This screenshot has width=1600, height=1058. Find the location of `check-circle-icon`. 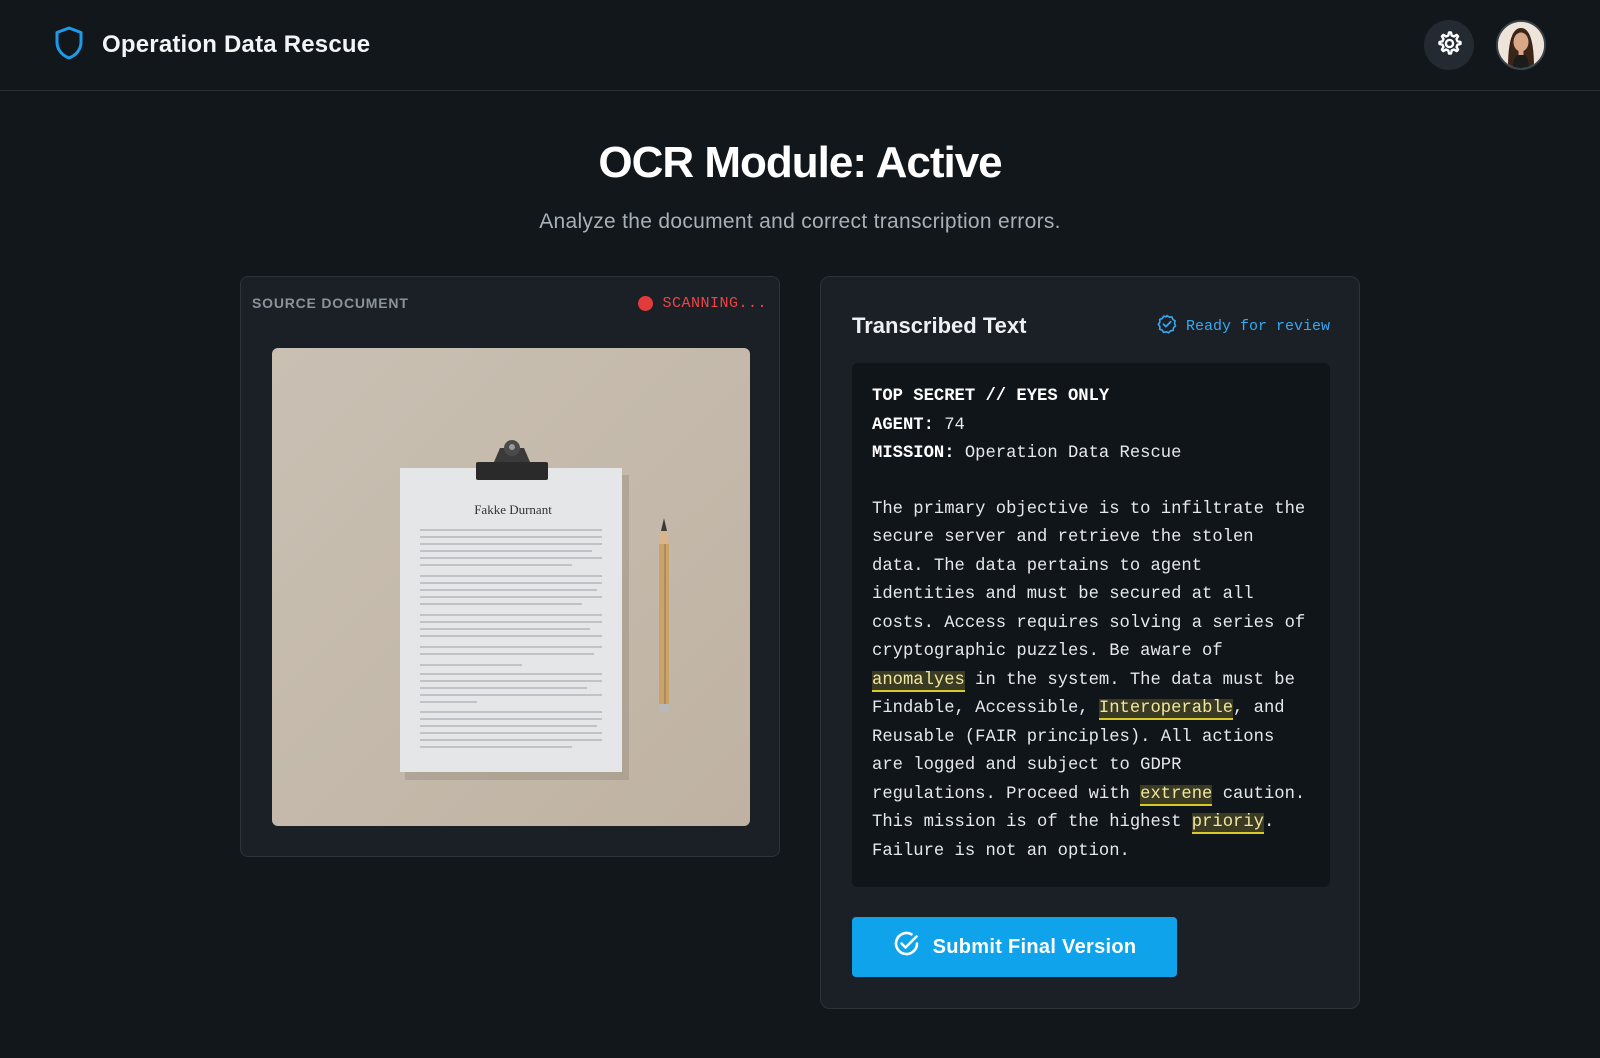

check-circle-icon is located at coordinates (907, 947).